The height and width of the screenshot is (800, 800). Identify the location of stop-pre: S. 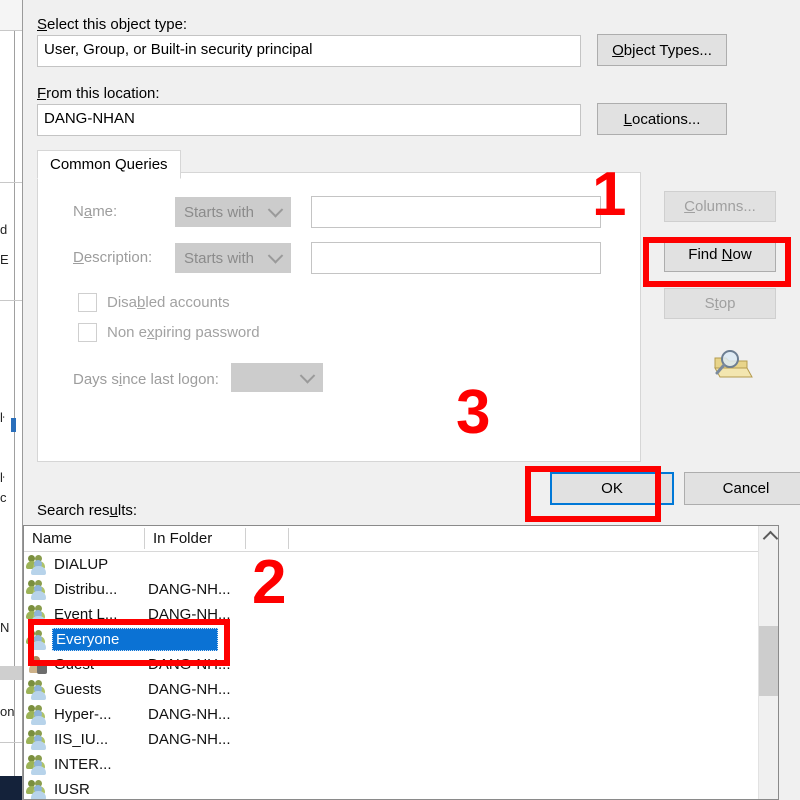
(709, 303).